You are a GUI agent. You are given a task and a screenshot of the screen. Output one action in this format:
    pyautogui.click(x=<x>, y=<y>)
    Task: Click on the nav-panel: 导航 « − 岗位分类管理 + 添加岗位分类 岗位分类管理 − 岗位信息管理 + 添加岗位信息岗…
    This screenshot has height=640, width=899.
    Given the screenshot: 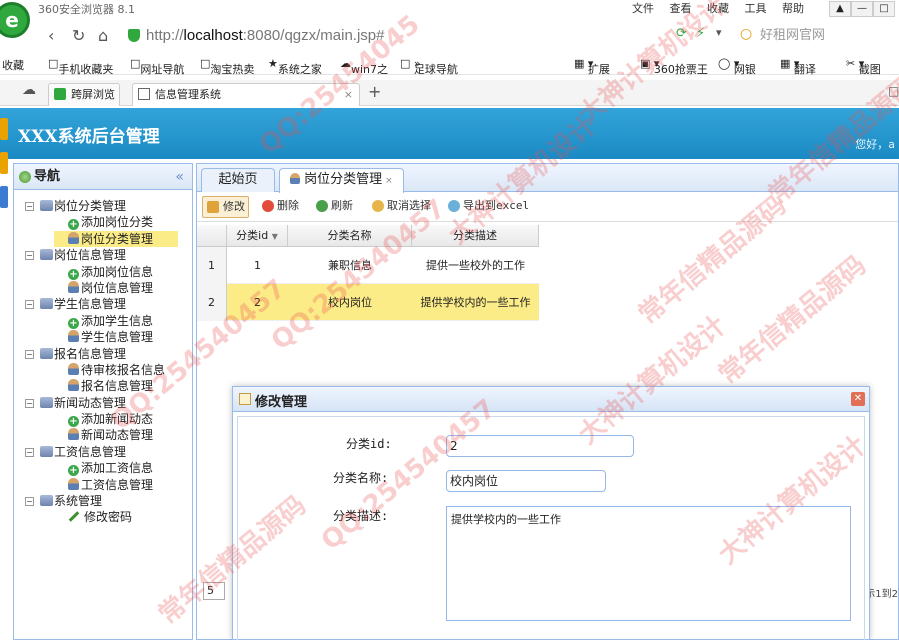 What is the action you would take?
    pyautogui.click(x=103, y=401)
    